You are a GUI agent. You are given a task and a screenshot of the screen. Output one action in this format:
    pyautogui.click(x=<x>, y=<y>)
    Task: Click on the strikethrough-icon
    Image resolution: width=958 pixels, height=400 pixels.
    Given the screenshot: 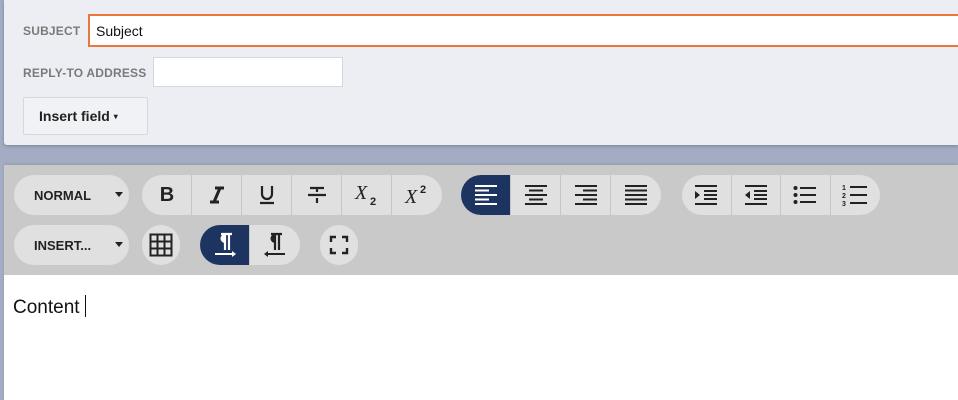 What is the action you would take?
    pyautogui.click(x=316, y=194)
    